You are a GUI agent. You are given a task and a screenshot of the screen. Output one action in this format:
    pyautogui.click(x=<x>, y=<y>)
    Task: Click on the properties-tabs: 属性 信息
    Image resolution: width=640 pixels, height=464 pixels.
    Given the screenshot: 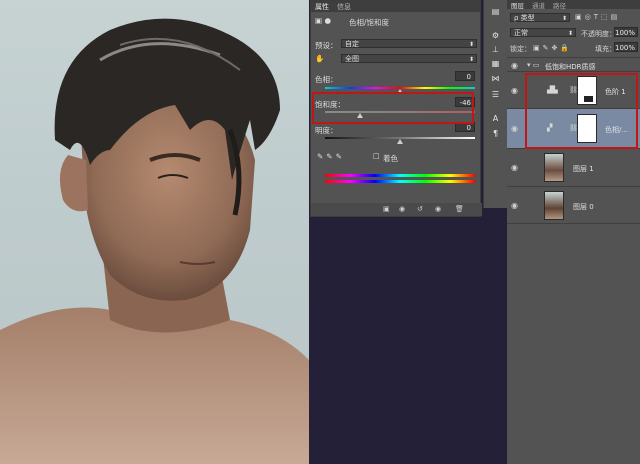 What is the action you would take?
    pyautogui.click(x=395, y=6)
    